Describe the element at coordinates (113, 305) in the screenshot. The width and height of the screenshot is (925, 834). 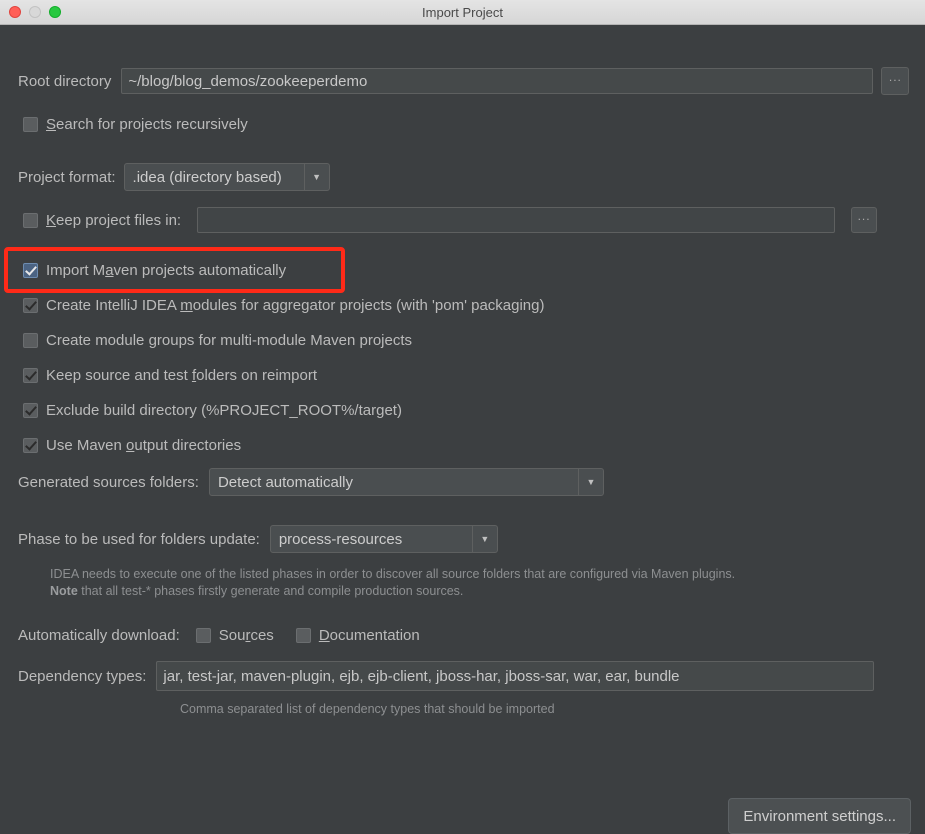
I see `label-pre: Create IntelliJ IDEA` at that location.